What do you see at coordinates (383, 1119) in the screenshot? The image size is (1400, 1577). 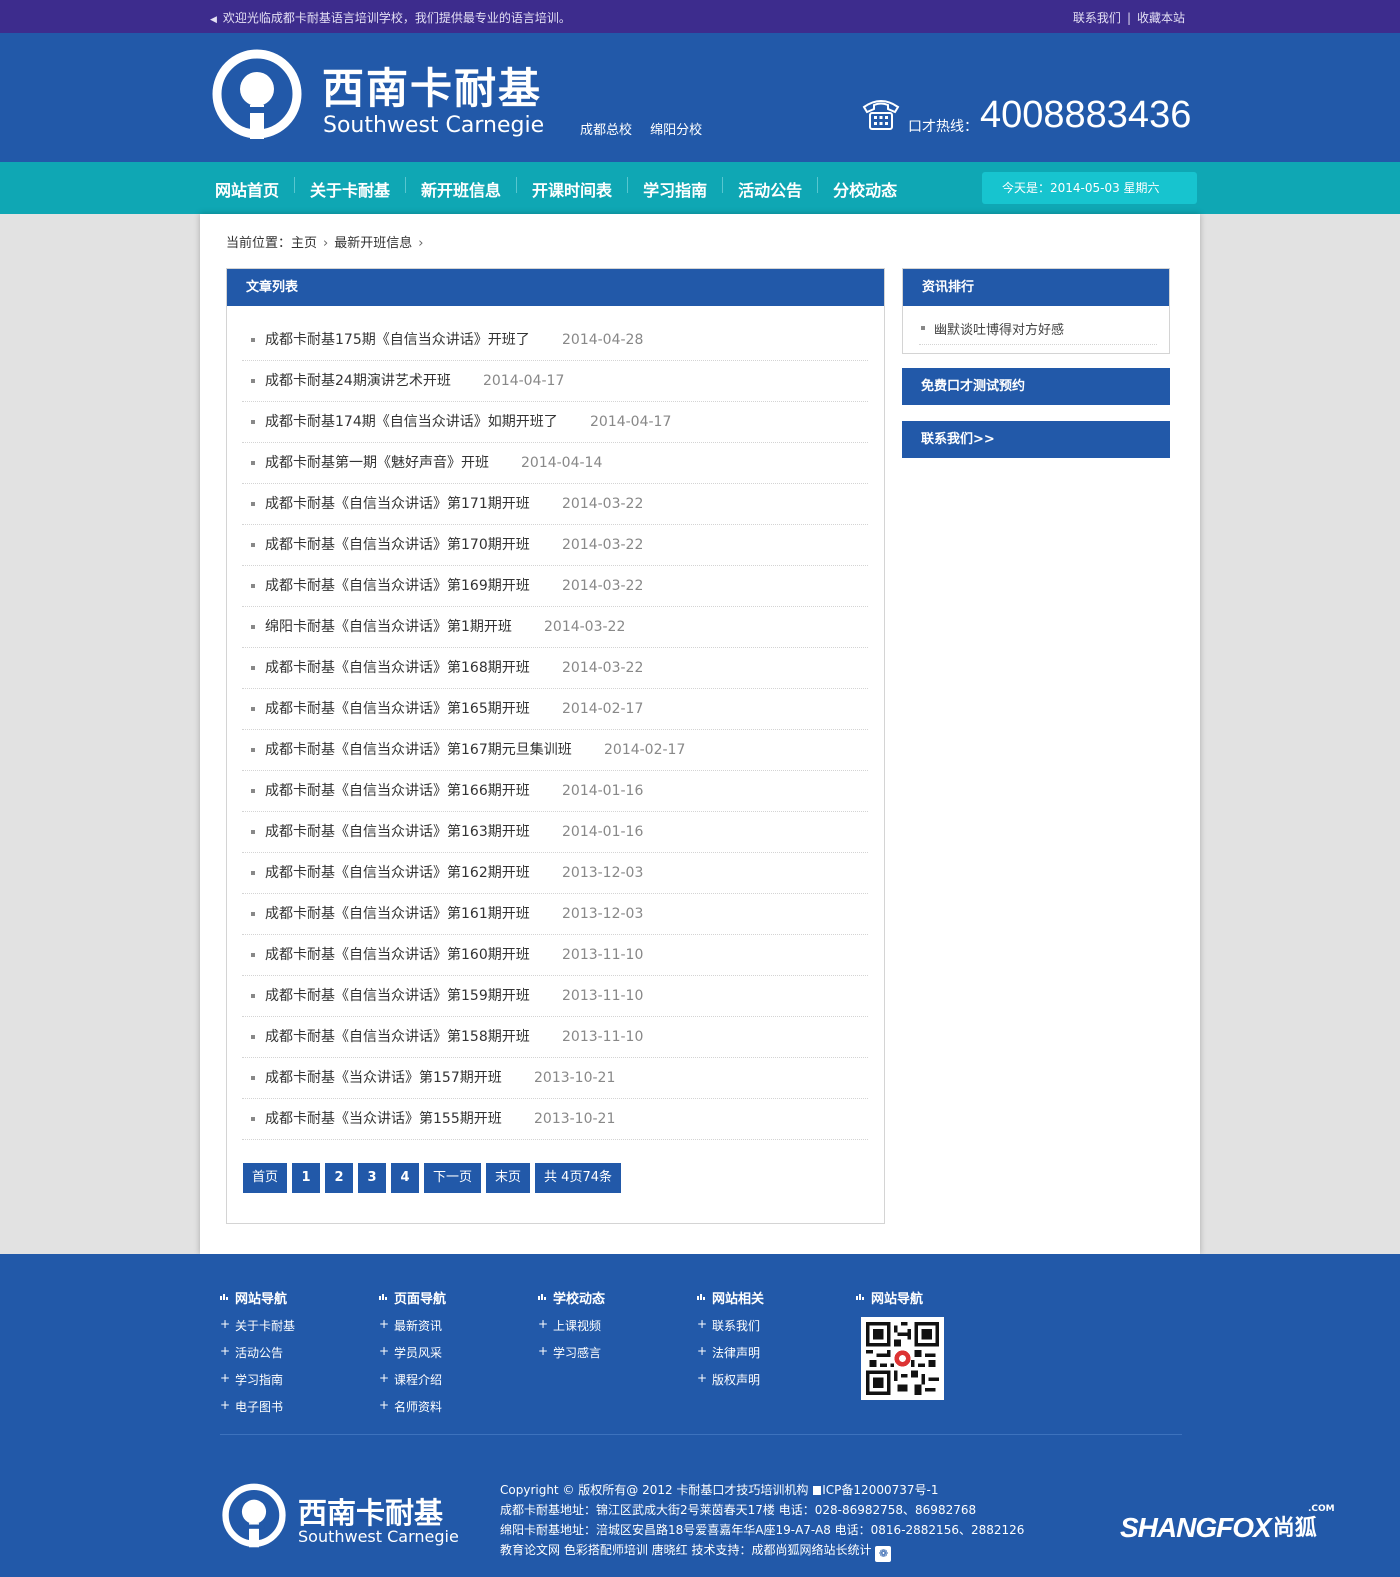 I see `article-title-link: 成都卡耐基《当众讲话》第155期开班` at bounding box center [383, 1119].